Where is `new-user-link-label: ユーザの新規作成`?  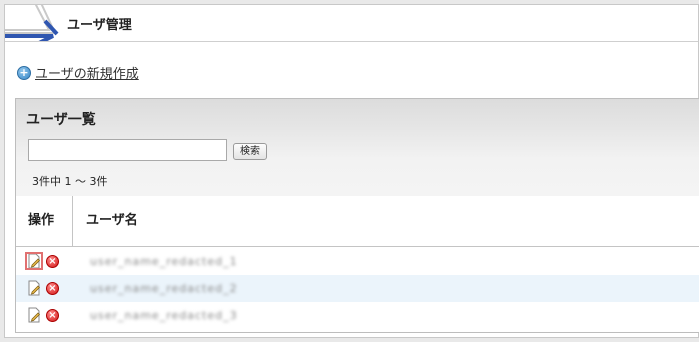
new-user-link-label: ユーザの新規作成 is located at coordinates (87, 72).